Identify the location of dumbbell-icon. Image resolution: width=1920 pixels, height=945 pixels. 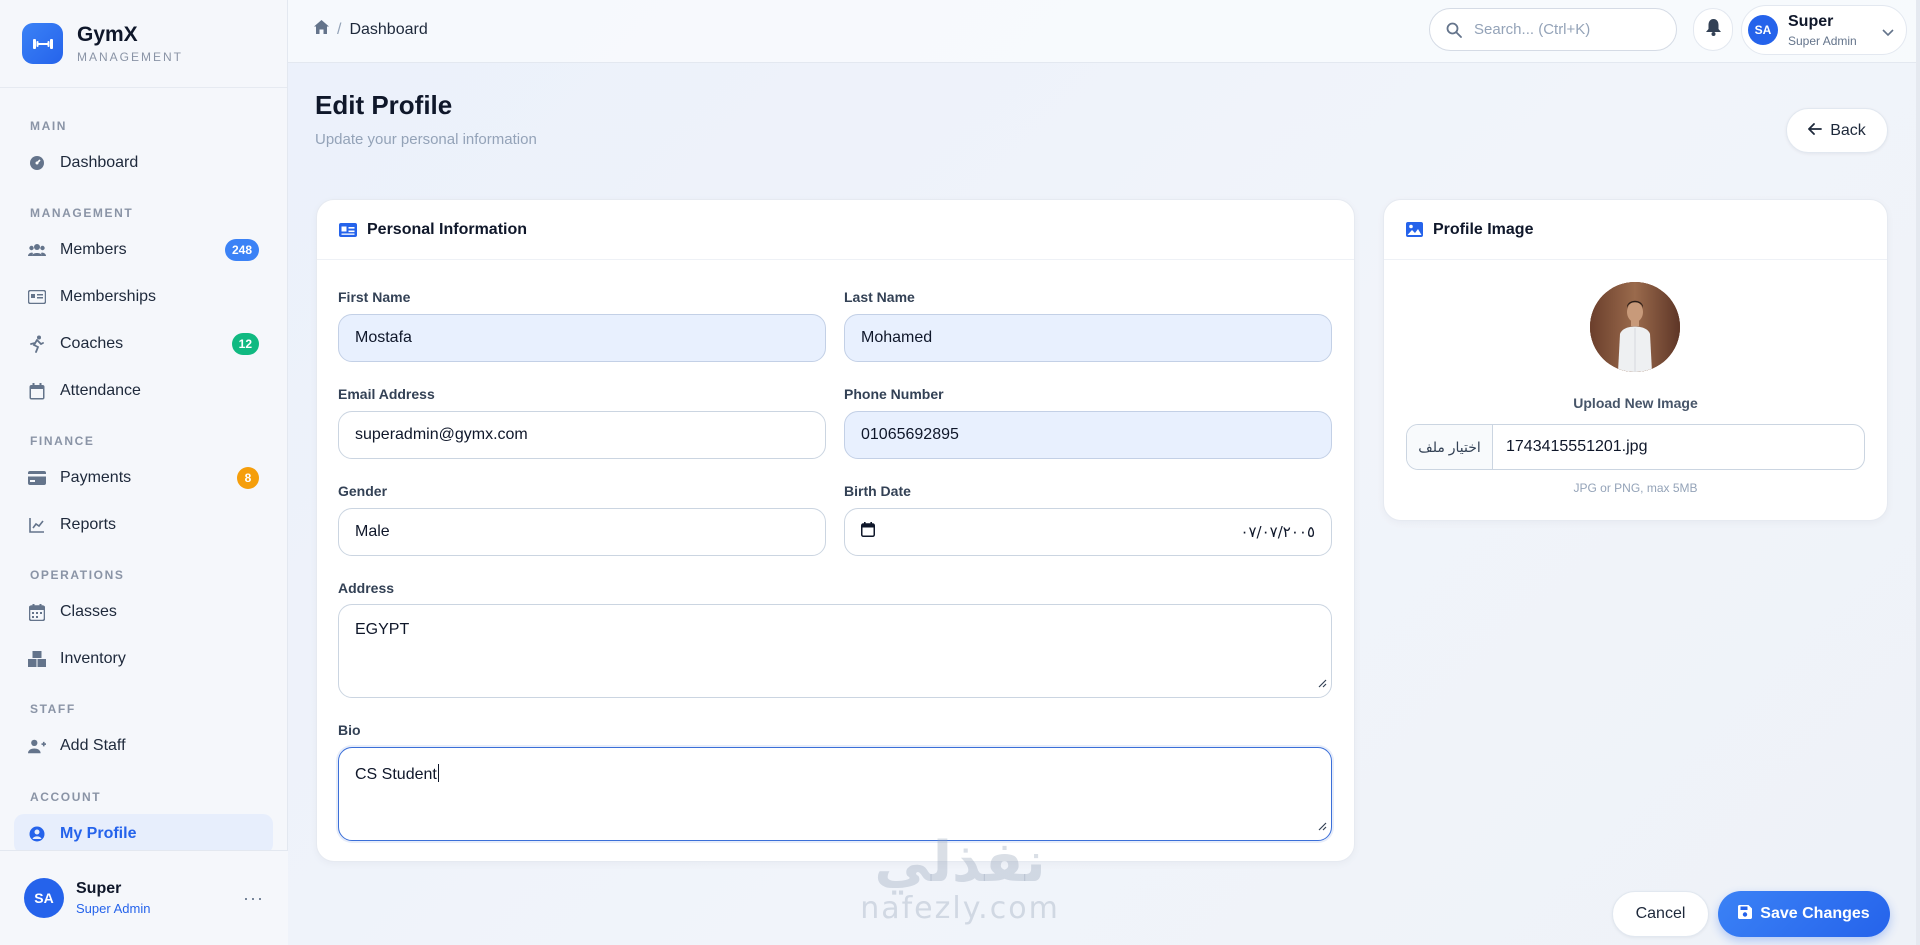
(42, 43).